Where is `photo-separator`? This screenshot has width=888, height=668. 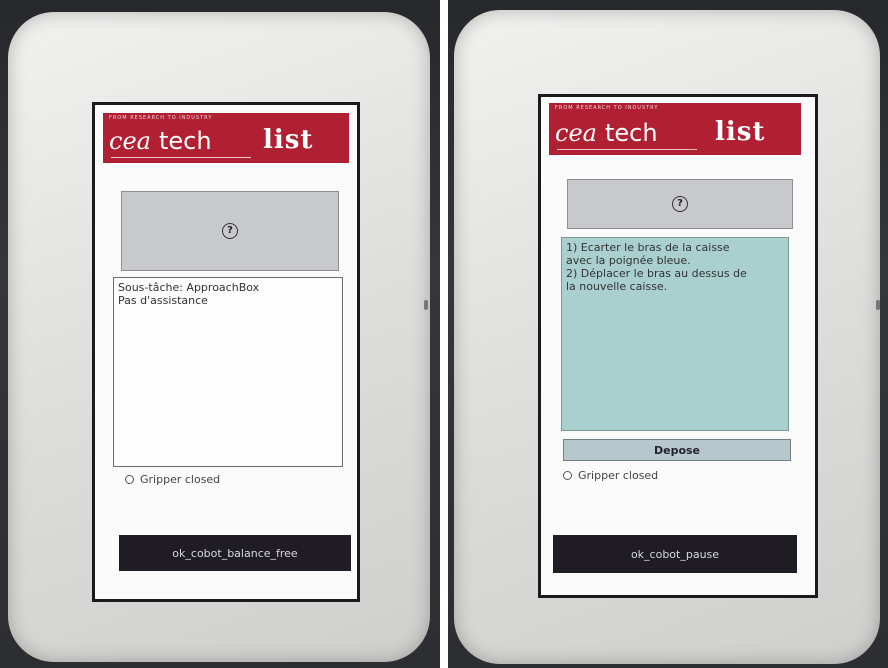
photo-separator is located at coordinates (444, 334).